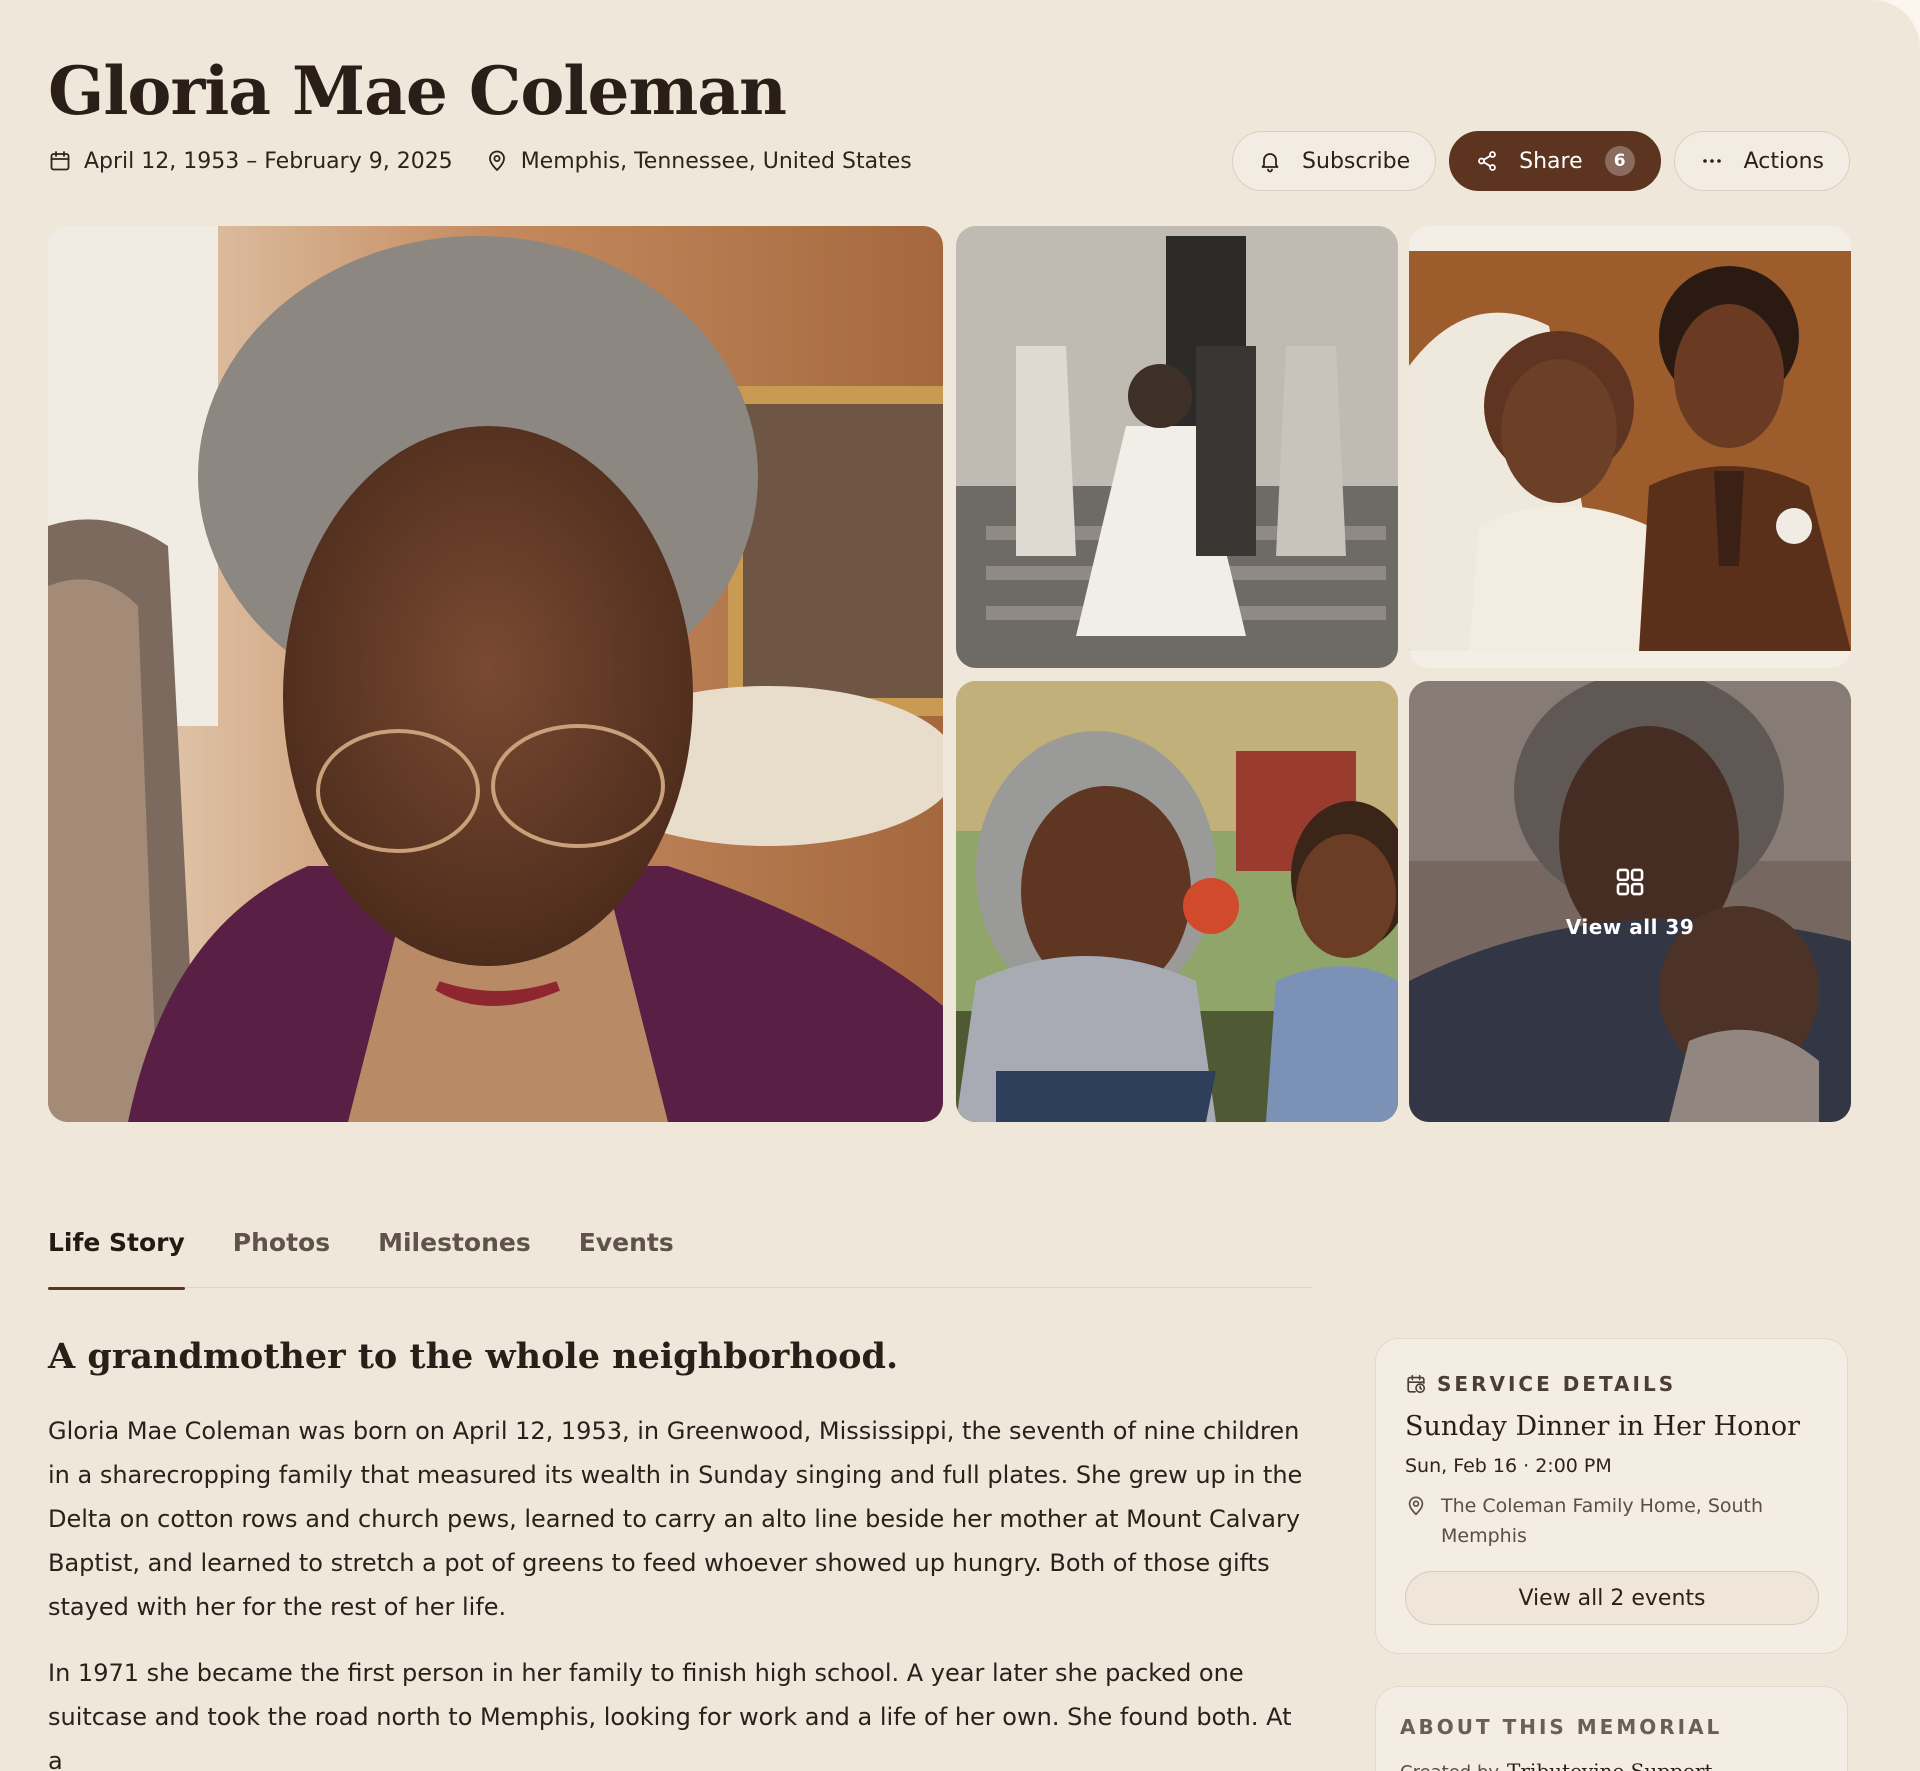  I want to click on service-location-text: The Coleman Family Home, South Memphis, so click(1602, 1521).